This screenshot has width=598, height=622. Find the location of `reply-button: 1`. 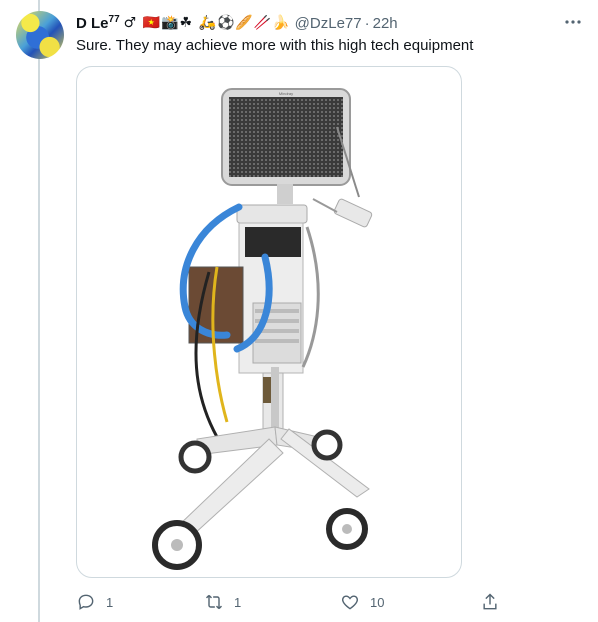

reply-button: 1 is located at coordinates (94, 602).